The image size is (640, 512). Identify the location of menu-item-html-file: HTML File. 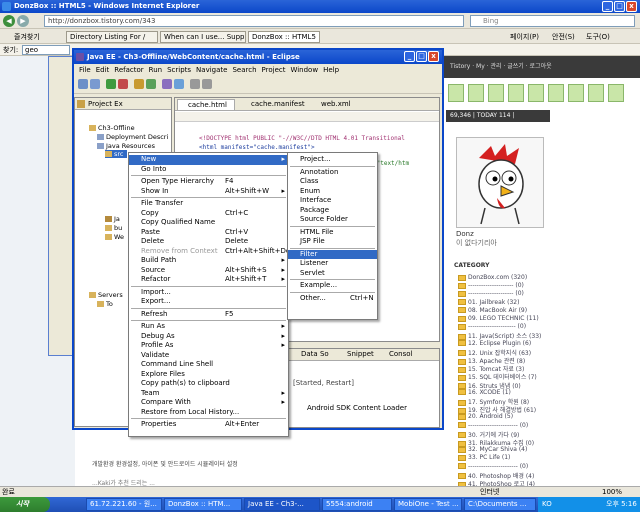
(332, 233).